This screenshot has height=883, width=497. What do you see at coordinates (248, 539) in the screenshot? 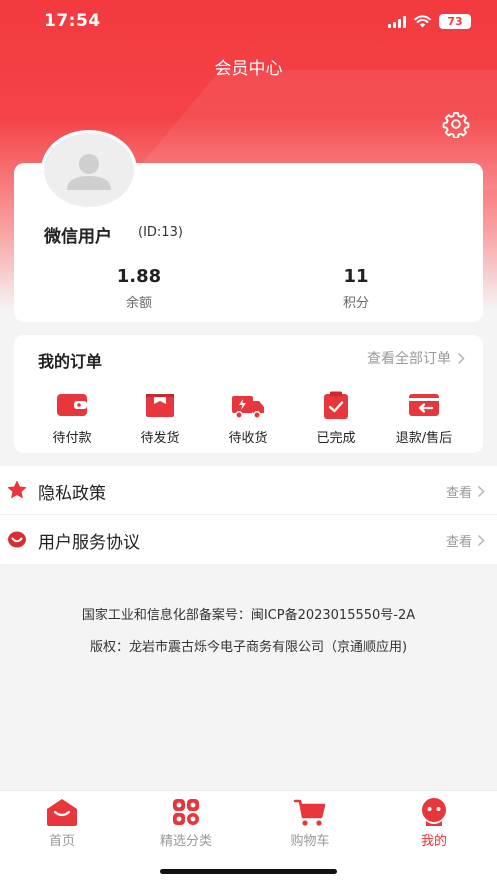
I see `menu-item-user-agreement: 用户服务协议 查看` at bounding box center [248, 539].